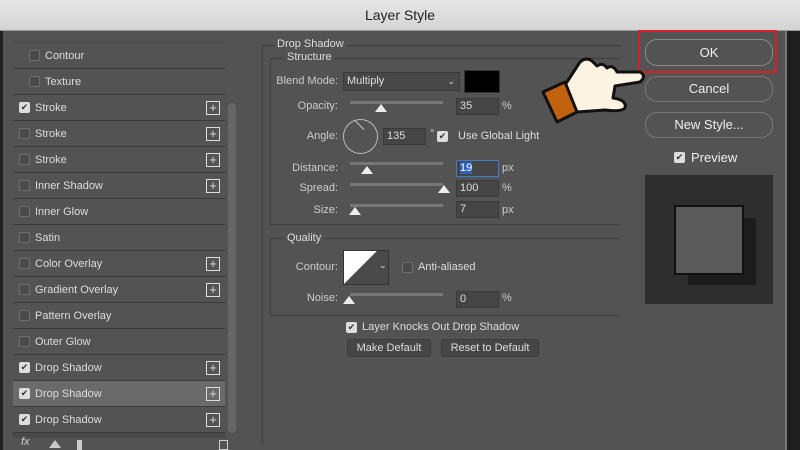 Image resolution: width=800 pixels, height=450 pixels. What do you see at coordinates (223, 445) in the screenshot?
I see `trash-icon` at bounding box center [223, 445].